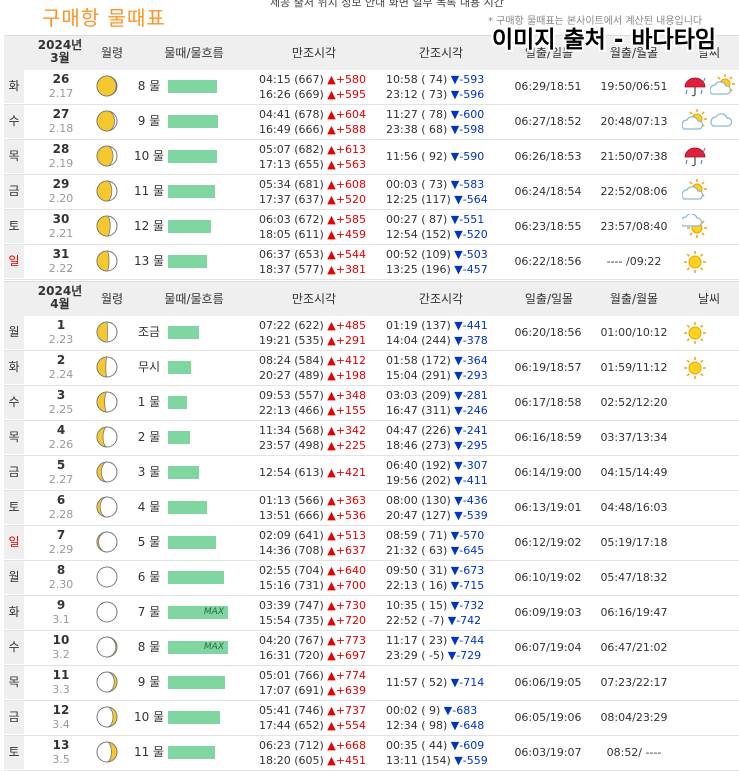  Describe the element at coordinates (446, 122) in the screenshot. I see `low-tide-times: 11:27 ( 78) ▼-600 23:38 ( 68) ▼-598` at that location.